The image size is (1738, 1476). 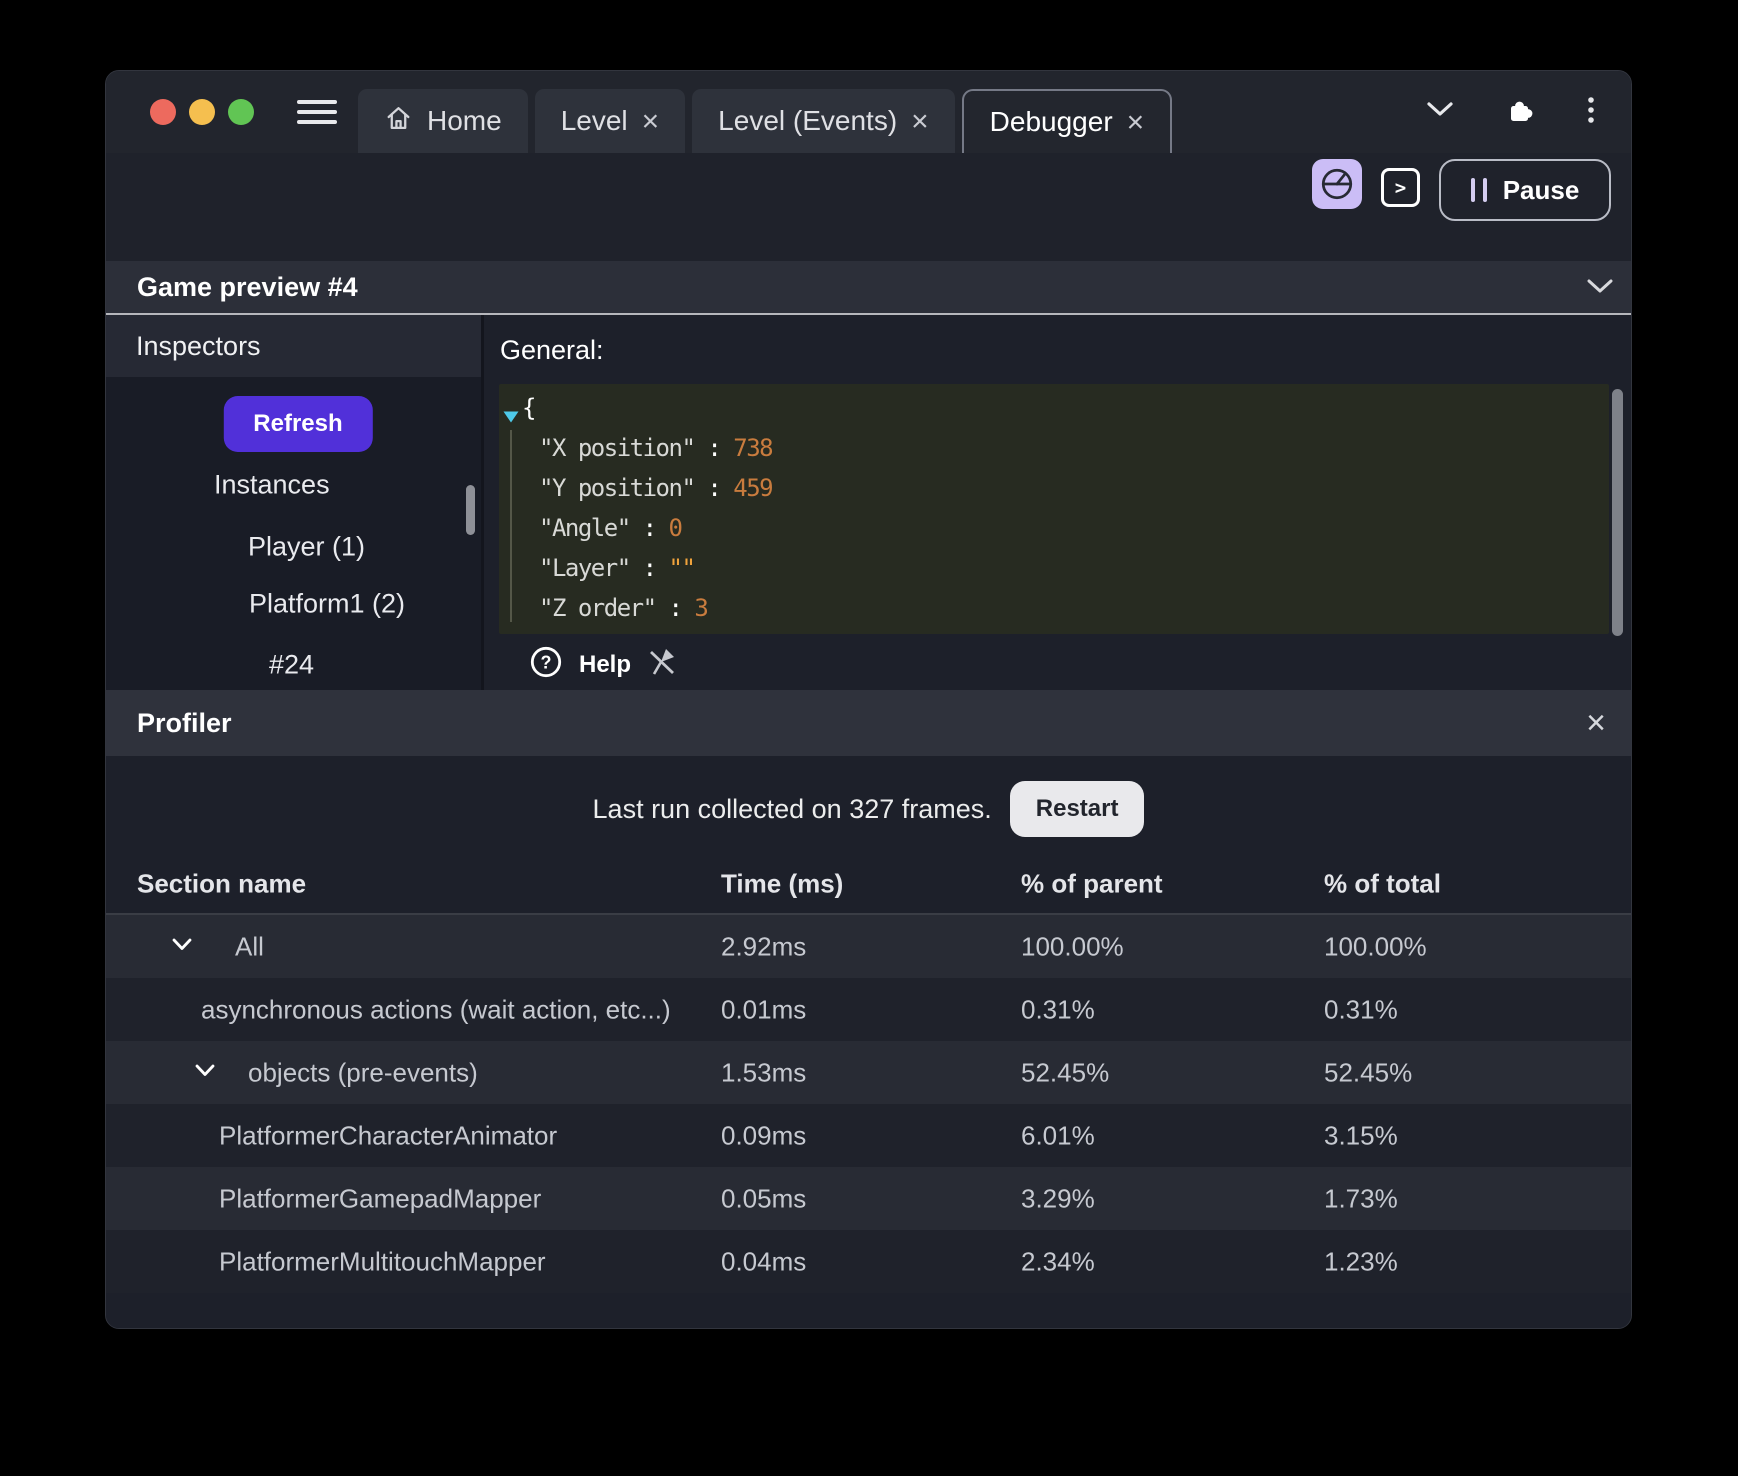 I want to click on tab-home: Home, so click(x=443, y=121).